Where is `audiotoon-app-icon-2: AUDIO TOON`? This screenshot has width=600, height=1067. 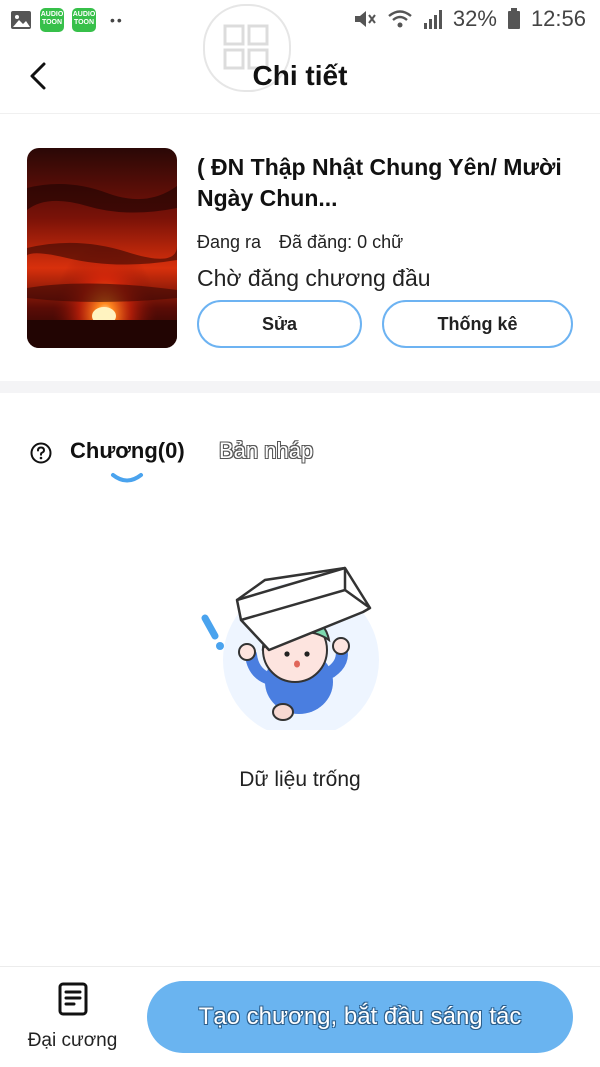 audiotoon-app-icon-2: AUDIO TOON is located at coordinates (84, 20).